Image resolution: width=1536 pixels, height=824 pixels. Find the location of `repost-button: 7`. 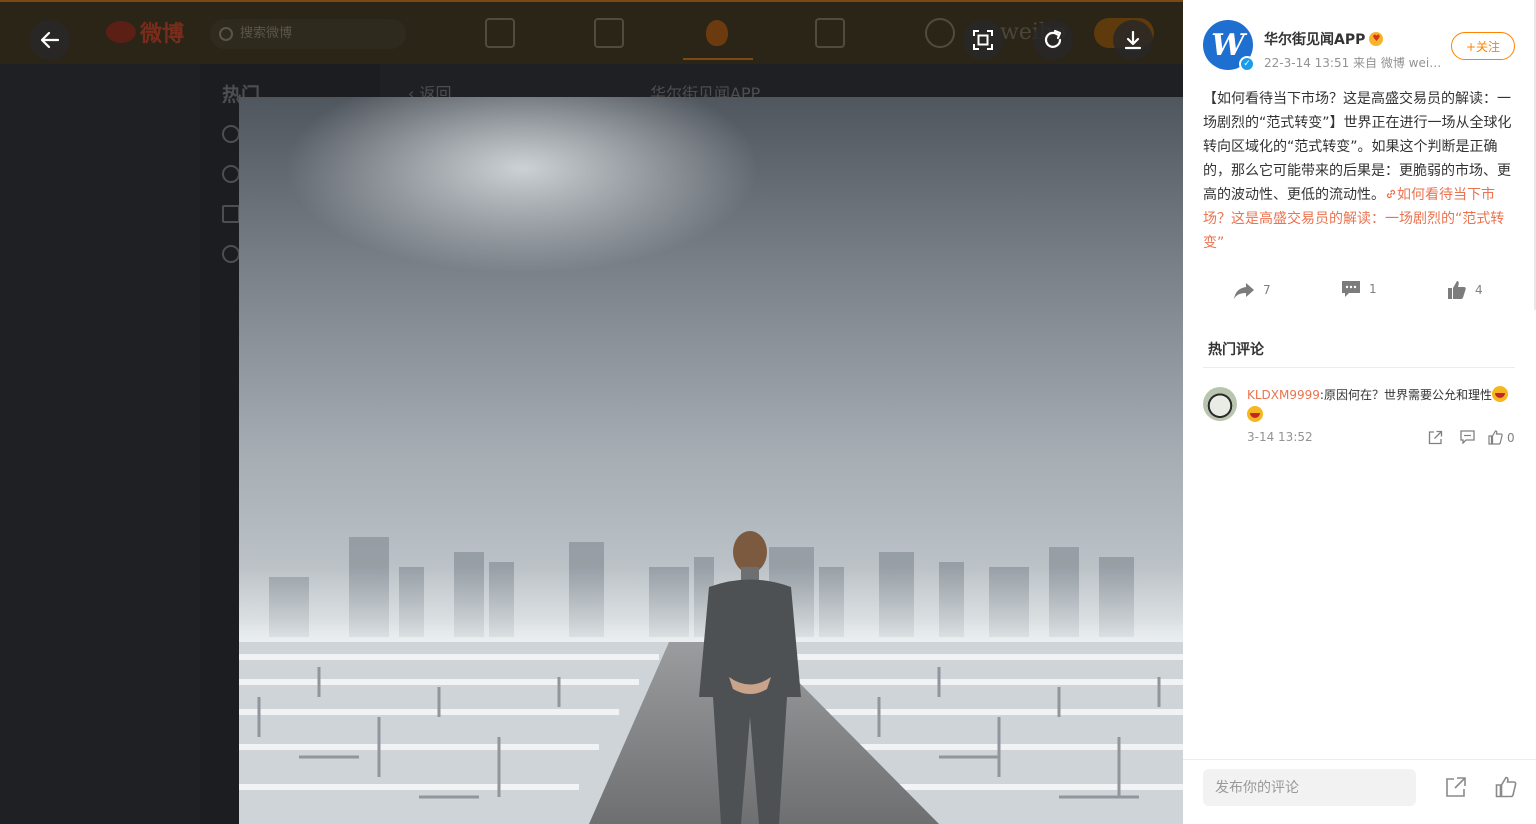

repost-button: 7 is located at coordinates (1252, 290).